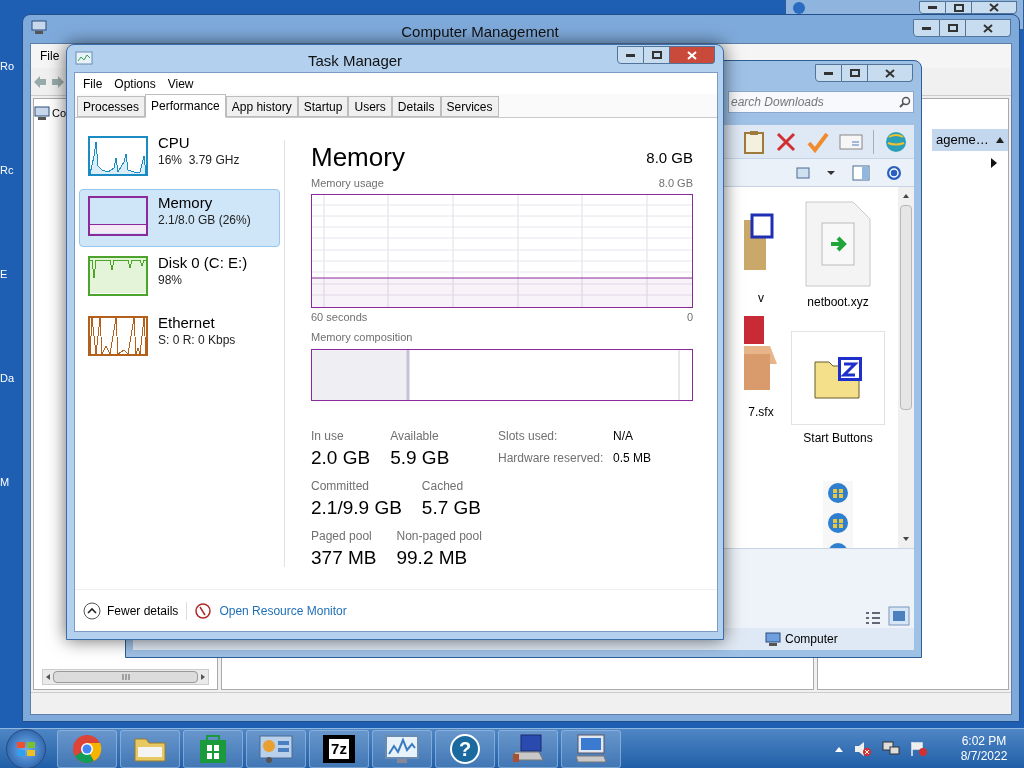 The height and width of the screenshot is (768, 1024). Describe the element at coordinates (999, 140) in the screenshot. I see `collapse-icon` at that location.